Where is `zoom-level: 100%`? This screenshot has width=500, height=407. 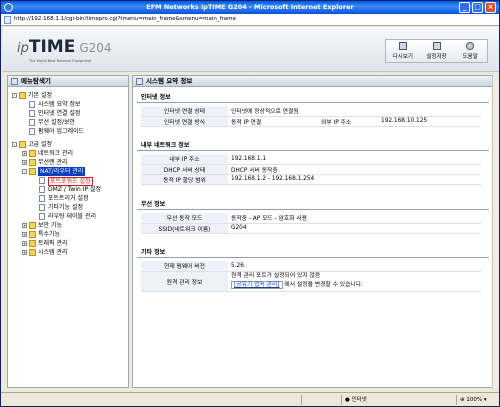
zoom-level: 100% is located at coordinates (474, 400).